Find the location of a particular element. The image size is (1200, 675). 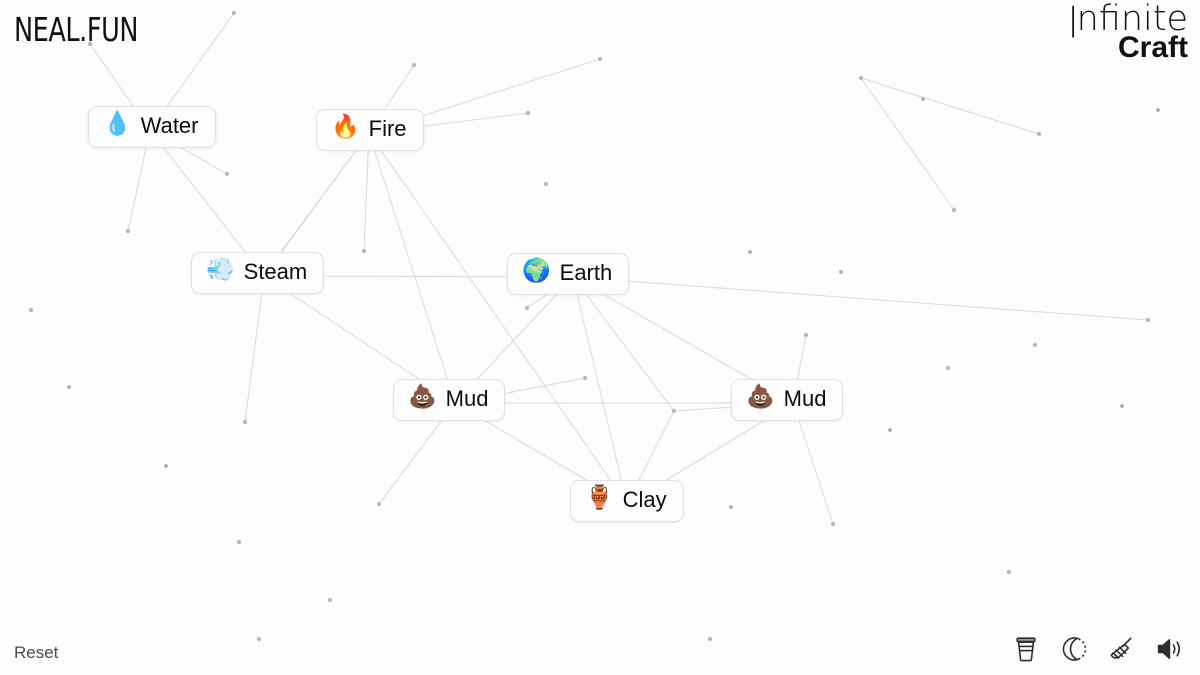

title-bar-glyph: | is located at coordinates (1073, 19).